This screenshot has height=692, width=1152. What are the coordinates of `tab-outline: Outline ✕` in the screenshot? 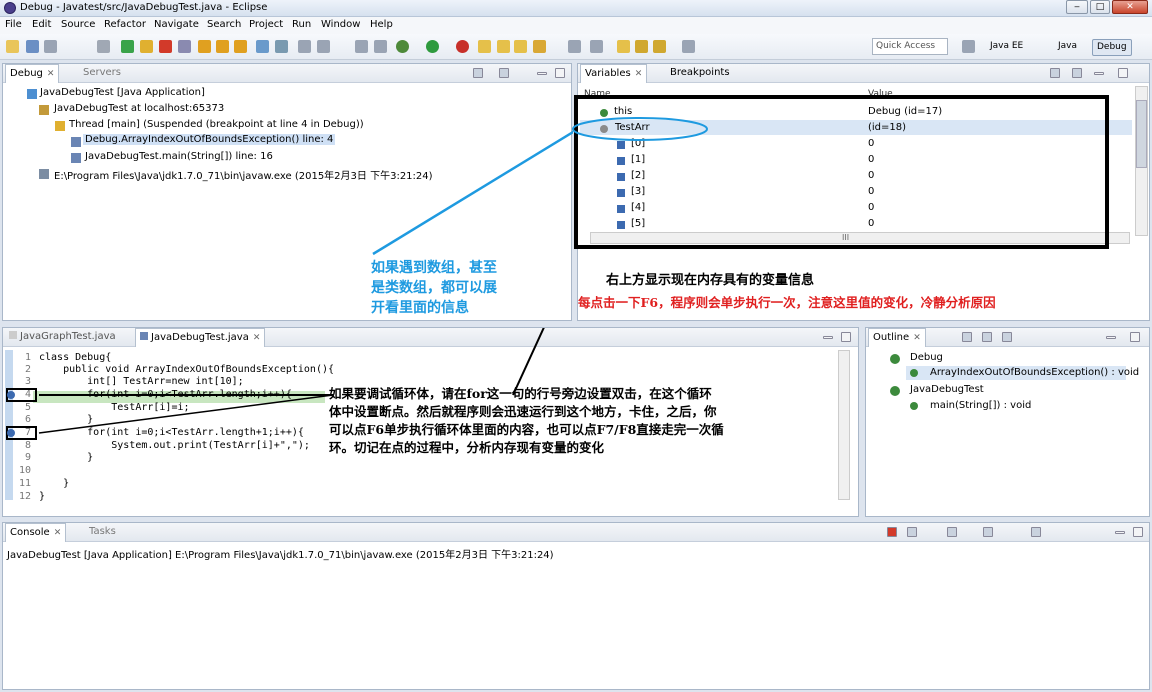 It's located at (897, 337).